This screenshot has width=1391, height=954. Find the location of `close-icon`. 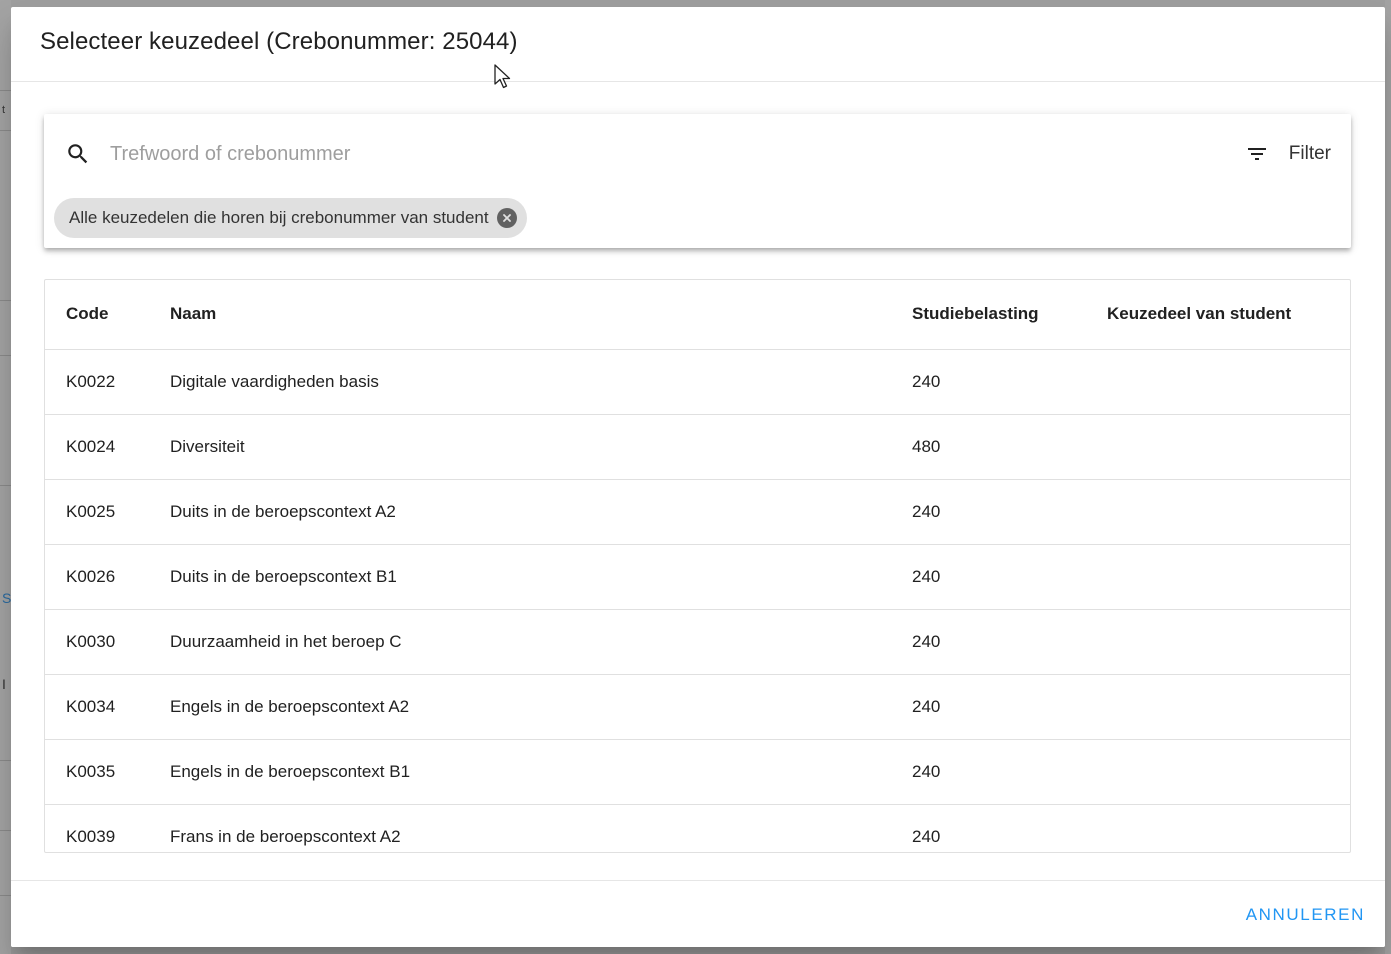

close-icon is located at coordinates (506, 218).